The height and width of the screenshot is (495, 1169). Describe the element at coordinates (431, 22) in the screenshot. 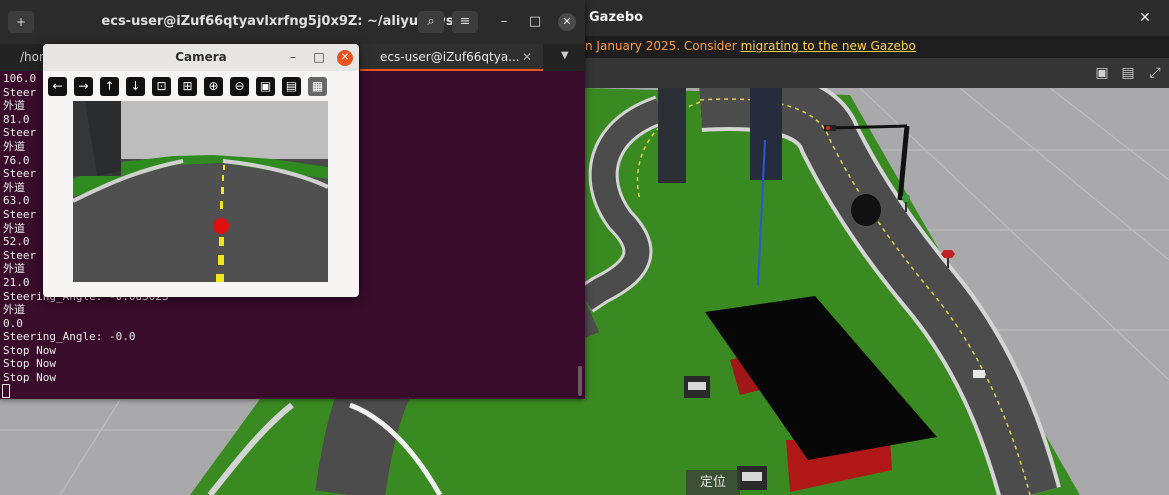

I see `search-icon: ⌕` at that location.